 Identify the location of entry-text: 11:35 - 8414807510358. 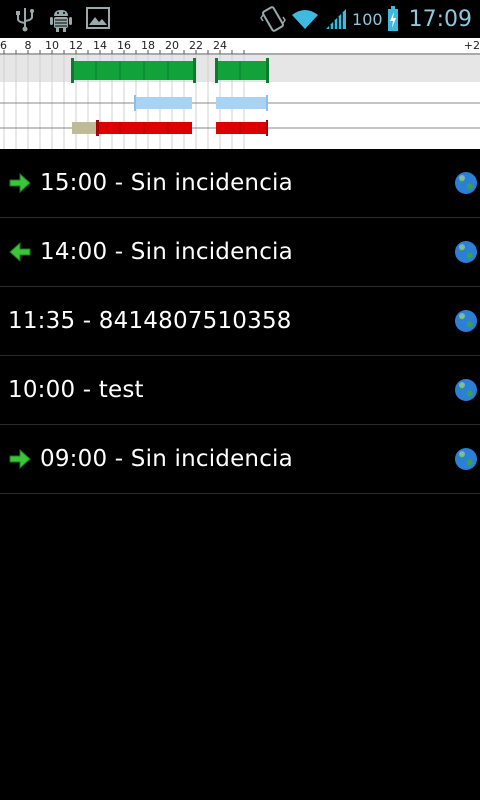
(150, 321).